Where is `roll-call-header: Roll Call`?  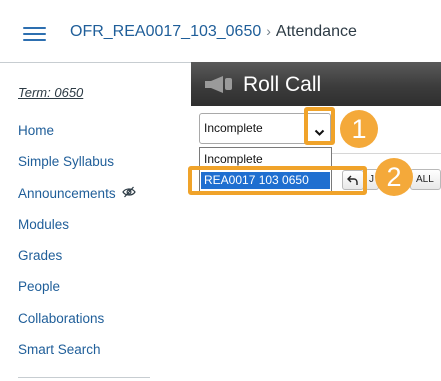
roll-call-header: Roll Call is located at coordinates (316, 84).